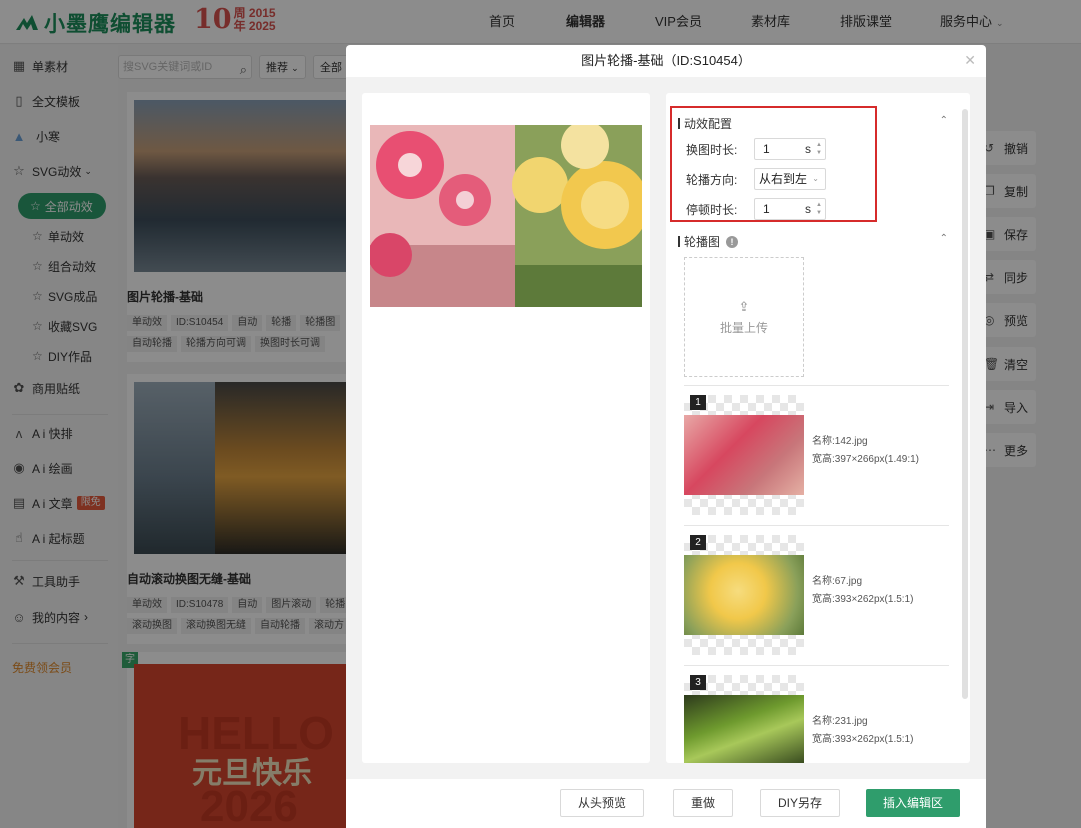 The width and height of the screenshot is (1081, 828). Describe the element at coordinates (698, 682) in the screenshot. I see `slide-number: 3` at that location.